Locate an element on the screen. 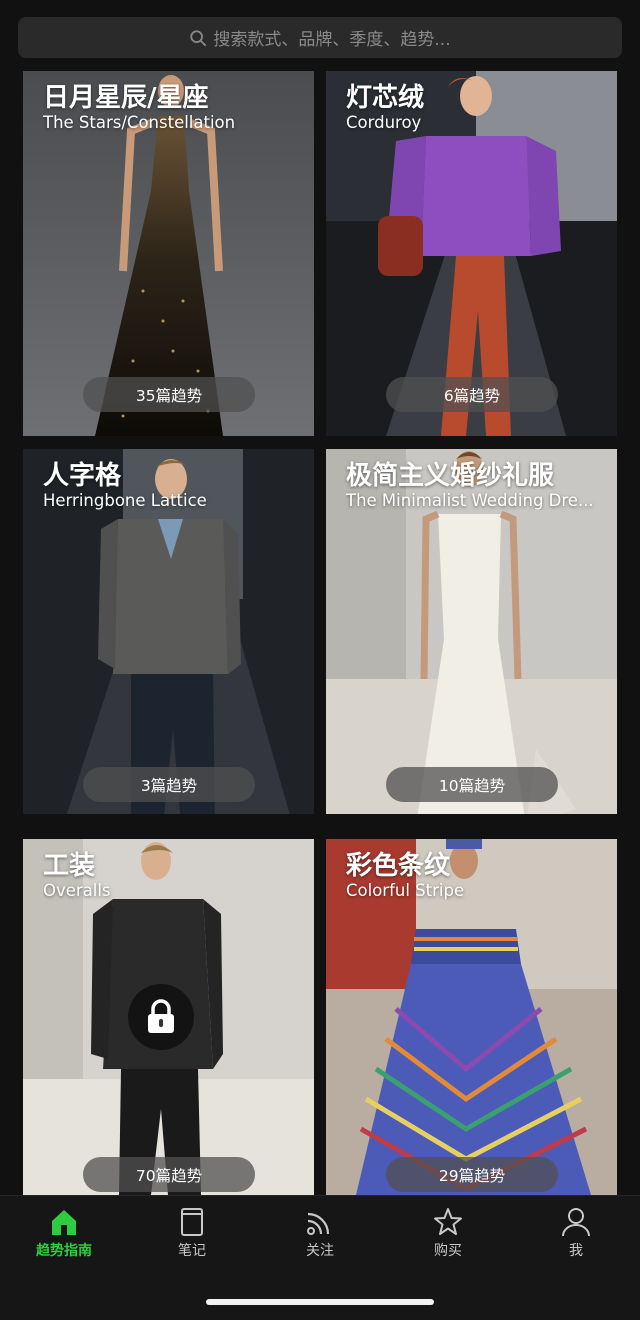 This screenshot has height=1320, width=640. tab-me: 我 is located at coordinates (576, 1236).